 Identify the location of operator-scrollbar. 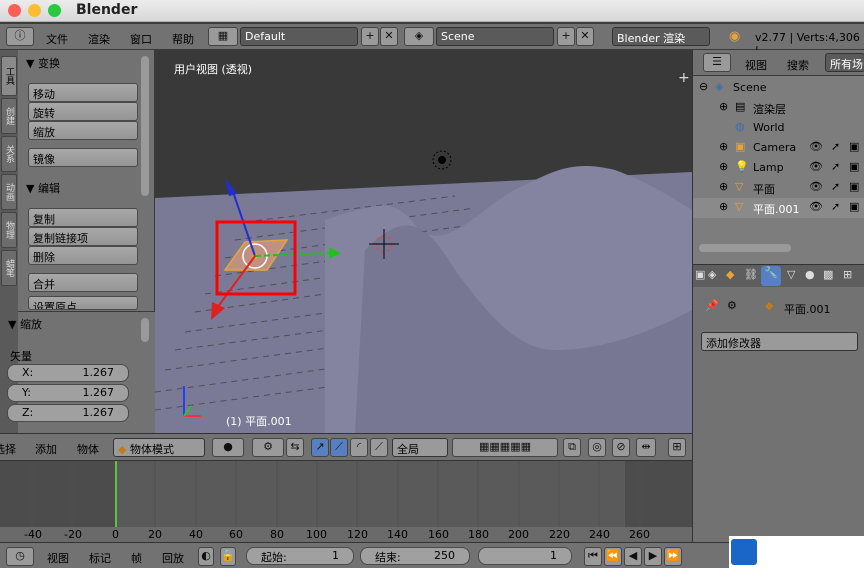
(145, 330).